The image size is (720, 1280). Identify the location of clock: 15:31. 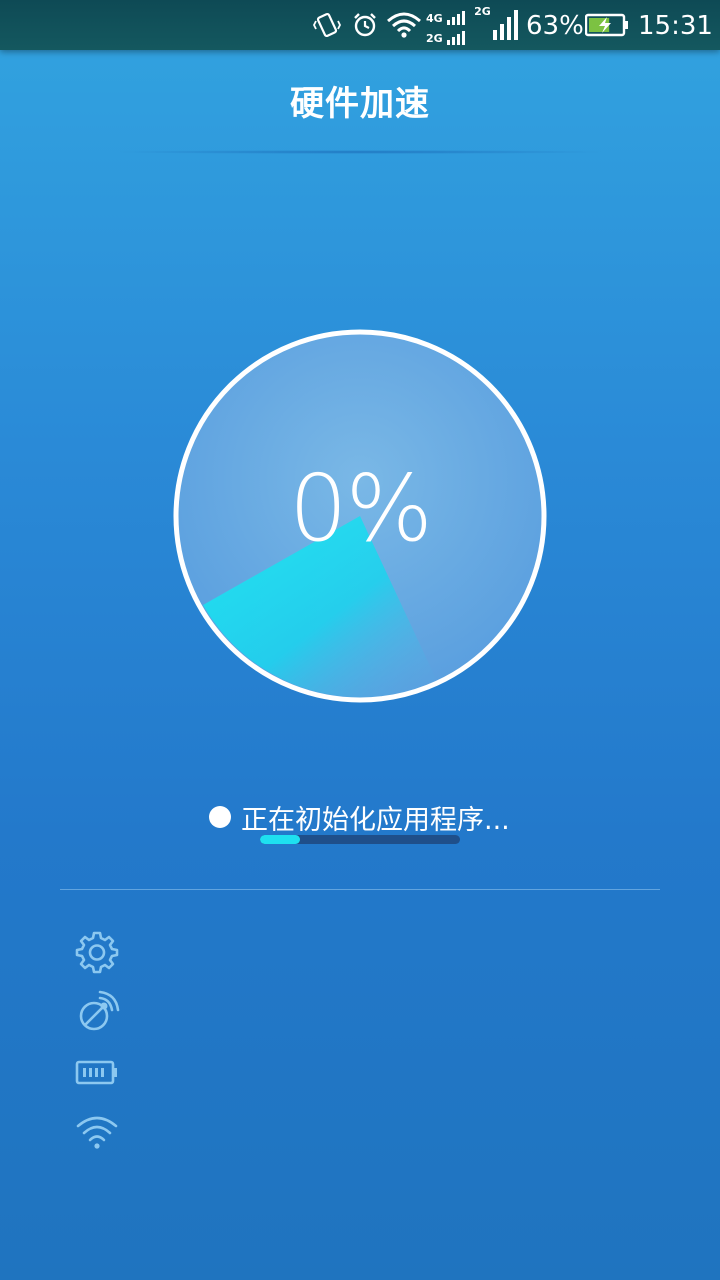
(675, 26).